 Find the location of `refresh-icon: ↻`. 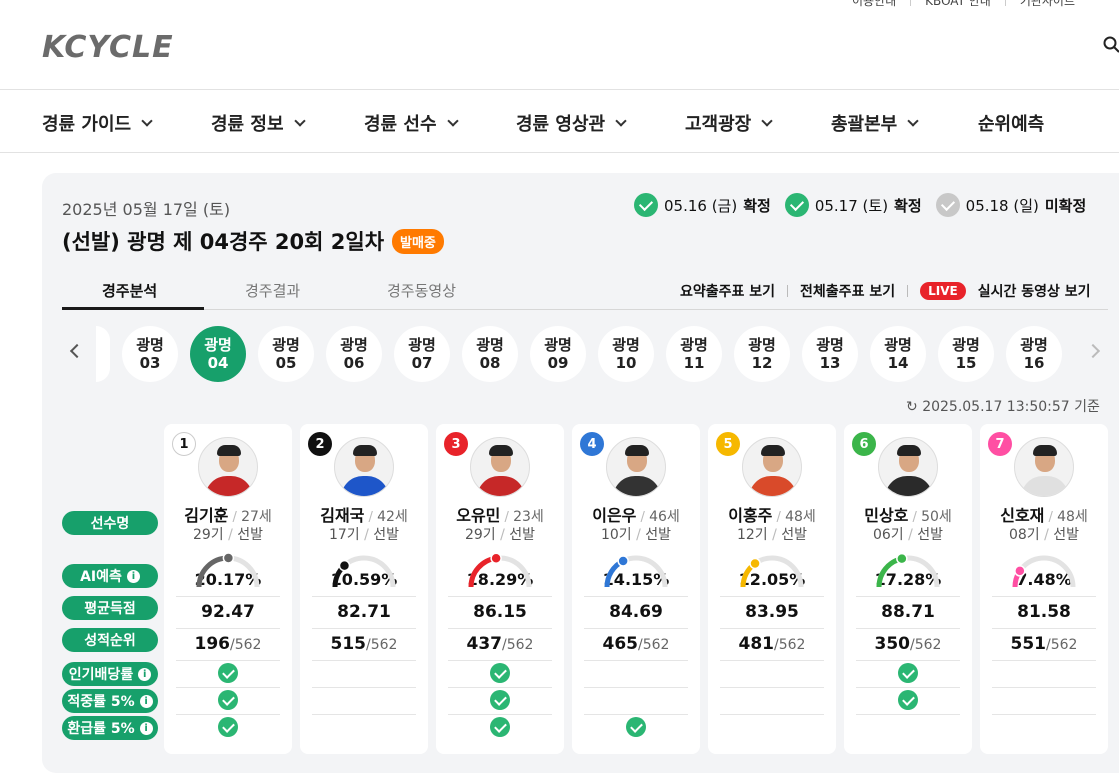

refresh-icon: ↻ is located at coordinates (912, 407).